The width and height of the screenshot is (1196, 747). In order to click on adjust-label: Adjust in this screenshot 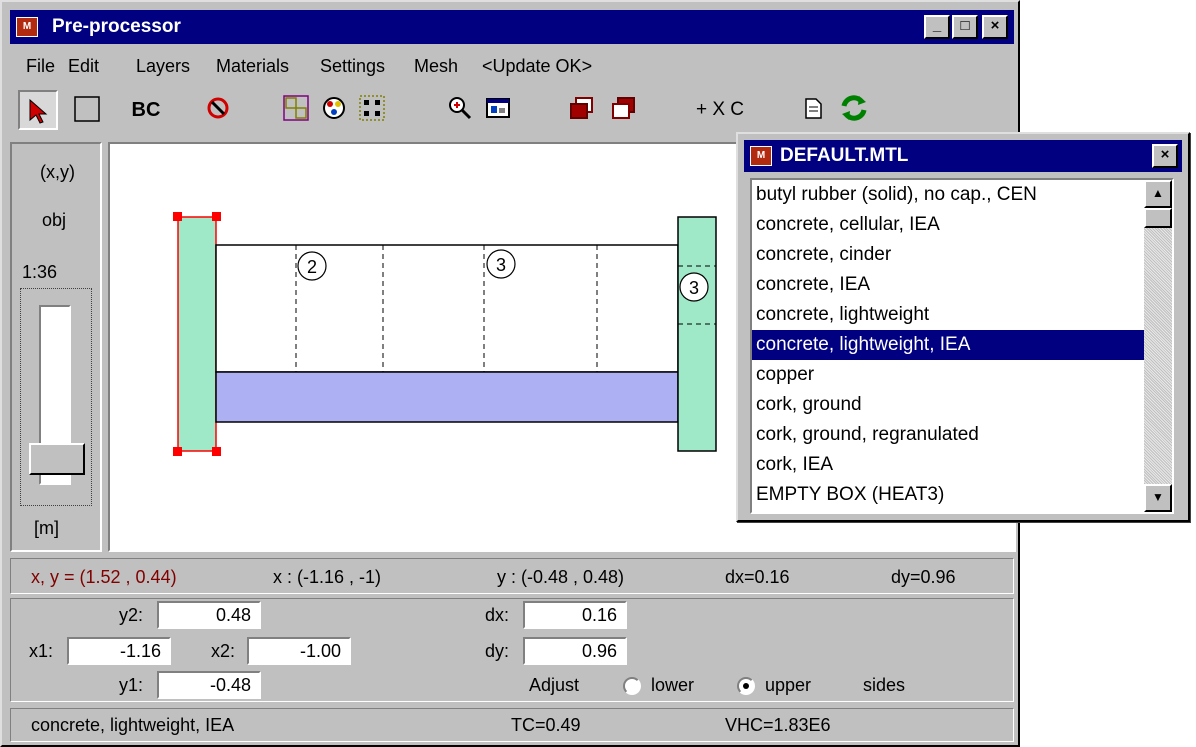, I will do `click(554, 685)`.